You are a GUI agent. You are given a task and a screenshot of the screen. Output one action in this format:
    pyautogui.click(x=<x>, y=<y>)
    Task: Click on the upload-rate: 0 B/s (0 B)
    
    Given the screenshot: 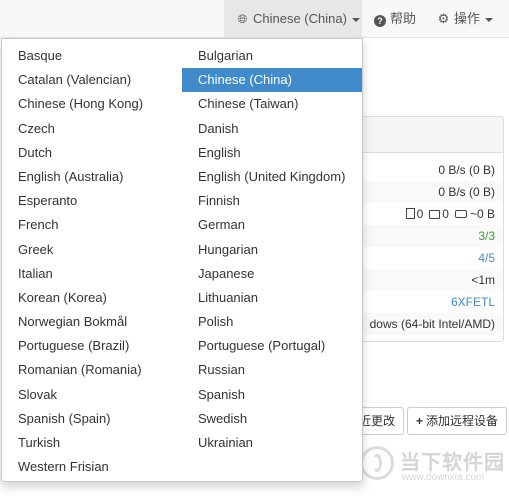 What is the action you would take?
    pyautogui.click(x=430, y=192)
    